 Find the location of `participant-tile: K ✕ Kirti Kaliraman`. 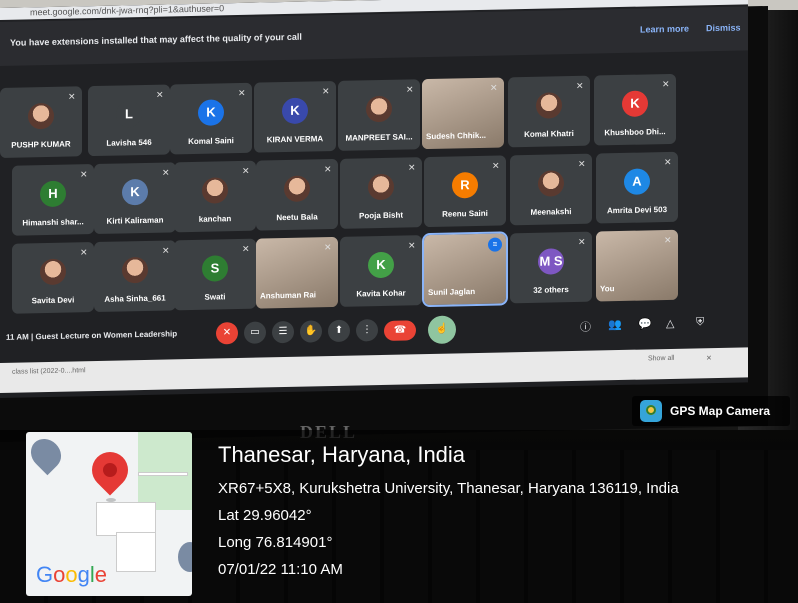

participant-tile: K ✕ Kirti Kaliraman is located at coordinates (135, 198).